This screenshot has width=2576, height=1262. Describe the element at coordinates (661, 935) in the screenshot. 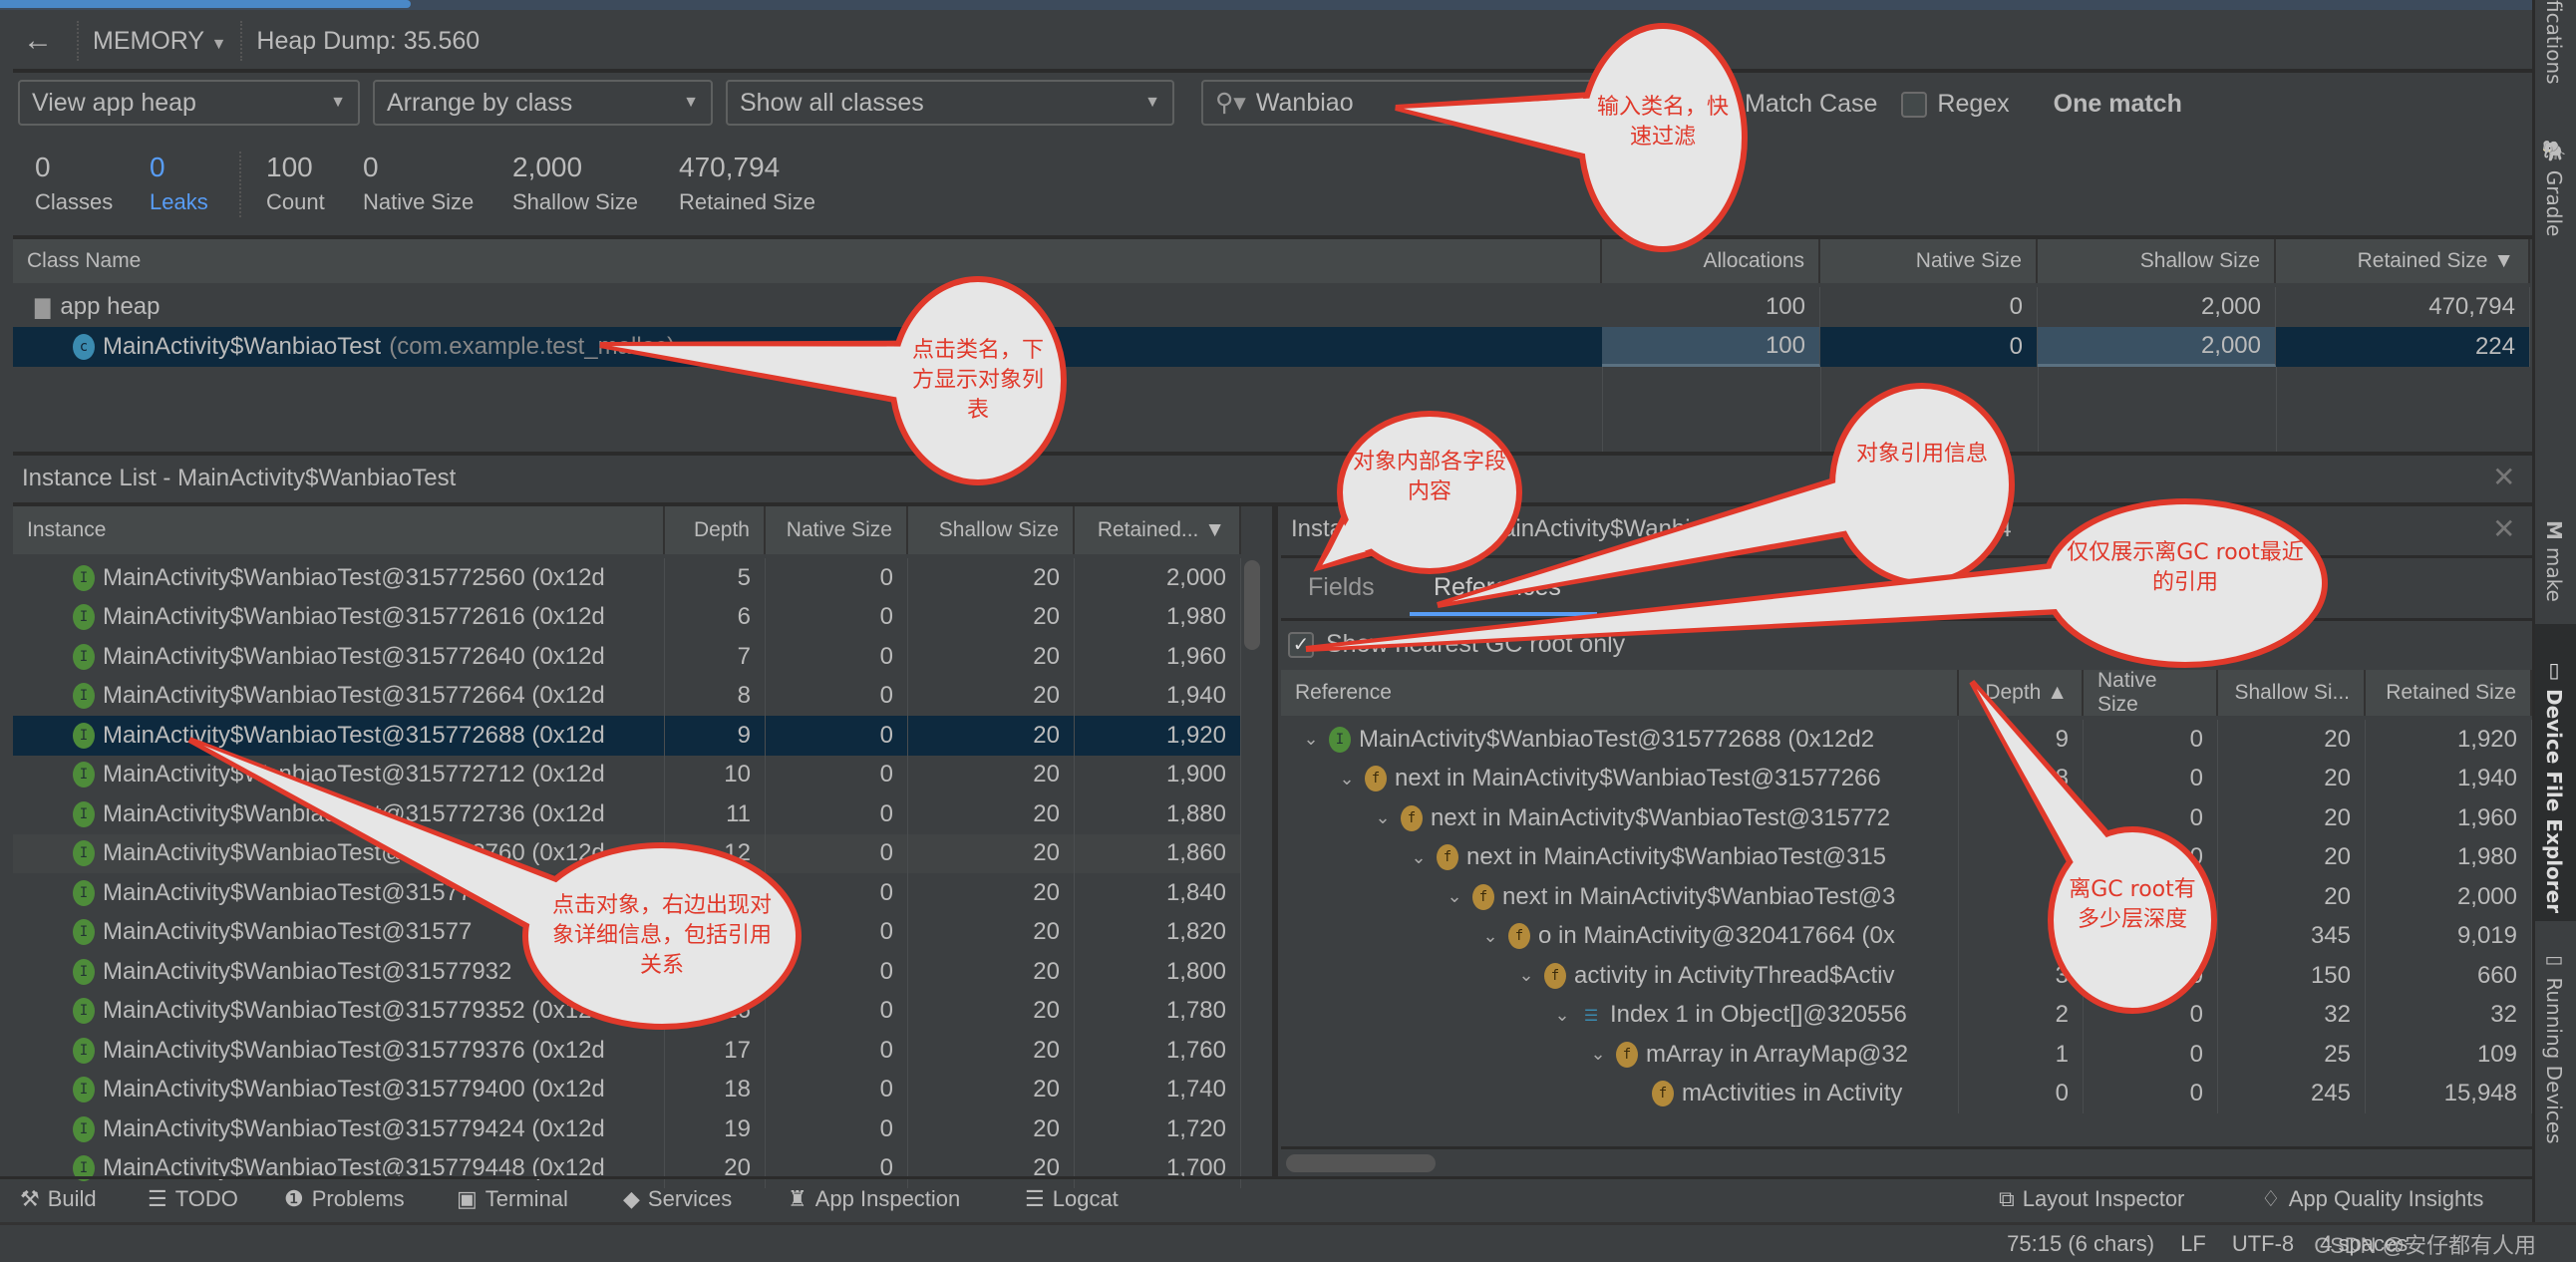

I see `annotation-text: 点击对象，右边出现对象详细信息，包括引用关系` at that location.